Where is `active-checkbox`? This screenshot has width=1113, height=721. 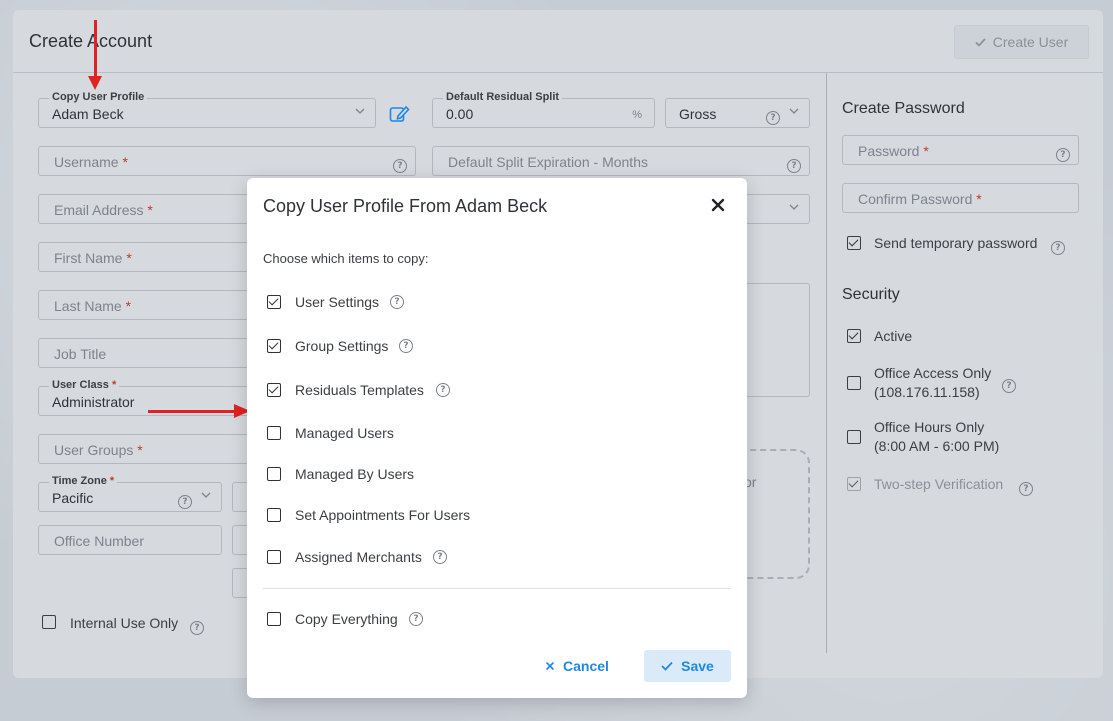 active-checkbox is located at coordinates (854, 336).